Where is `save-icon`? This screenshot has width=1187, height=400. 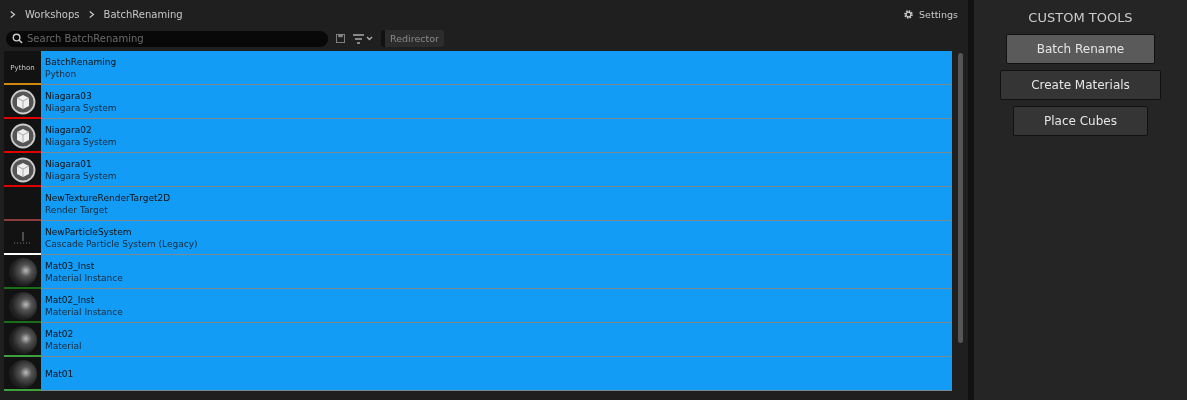 save-icon is located at coordinates (340, 38).